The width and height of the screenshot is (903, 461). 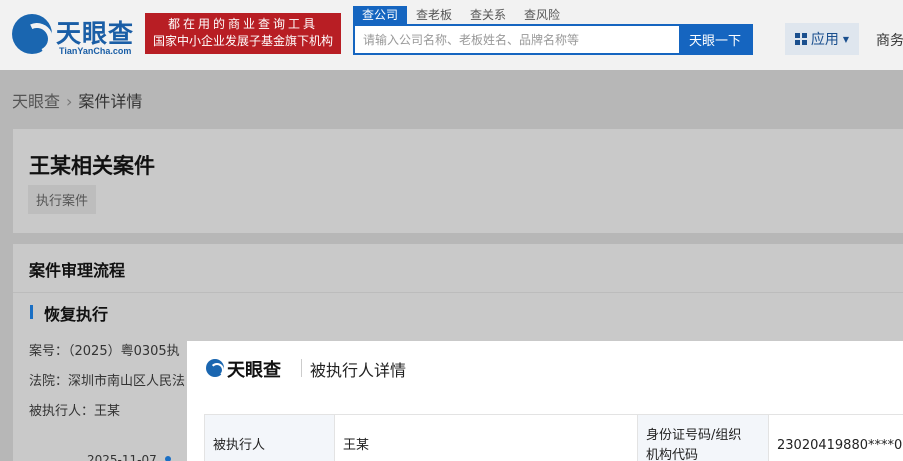 I want to click on court-name: 法院：深圳市南山区人民法, so click(x=107, y=381).